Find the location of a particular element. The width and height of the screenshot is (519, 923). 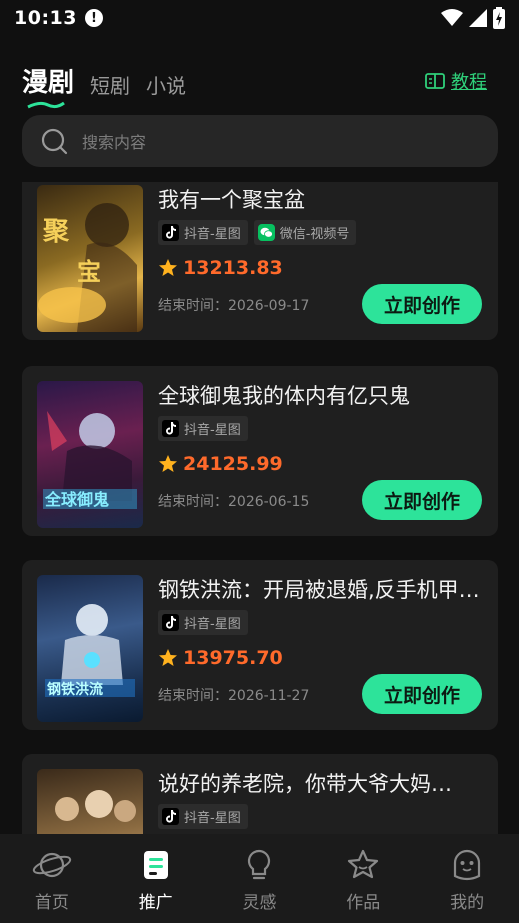

nav-profile: 我的 is located at coordinates (467, 878).